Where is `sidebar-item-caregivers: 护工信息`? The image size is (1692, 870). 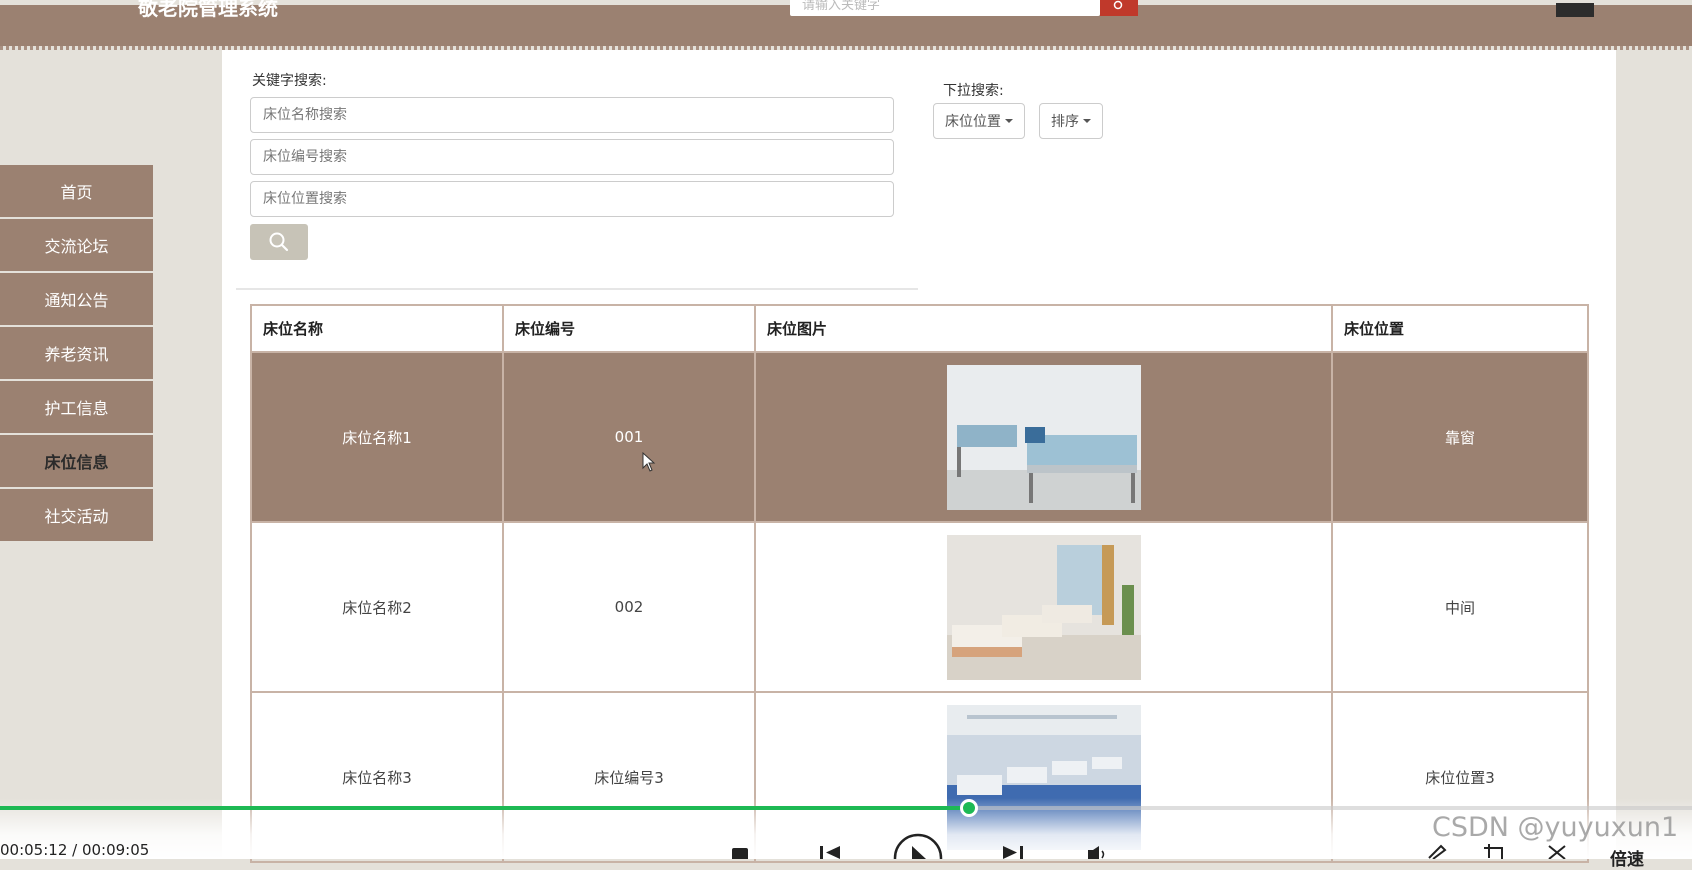 sidebar-item-caregivers: 护工信息 is located at coordinates (76, 407).